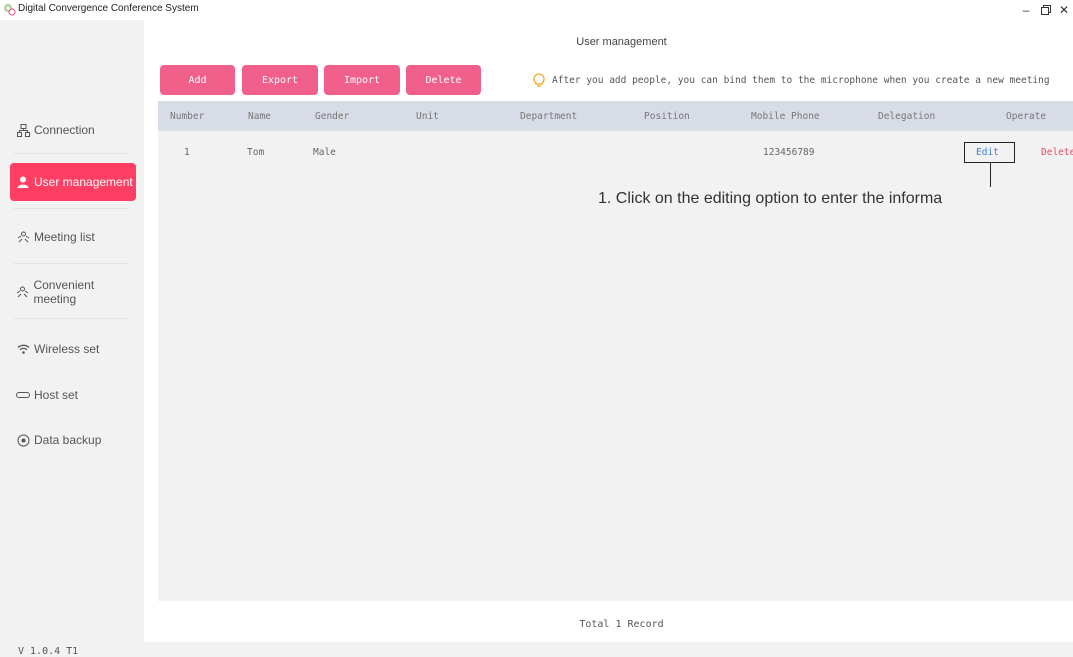  Describe the element at coordinates (362, 80) in the screenshot. I see `import-button: Import` at that location.